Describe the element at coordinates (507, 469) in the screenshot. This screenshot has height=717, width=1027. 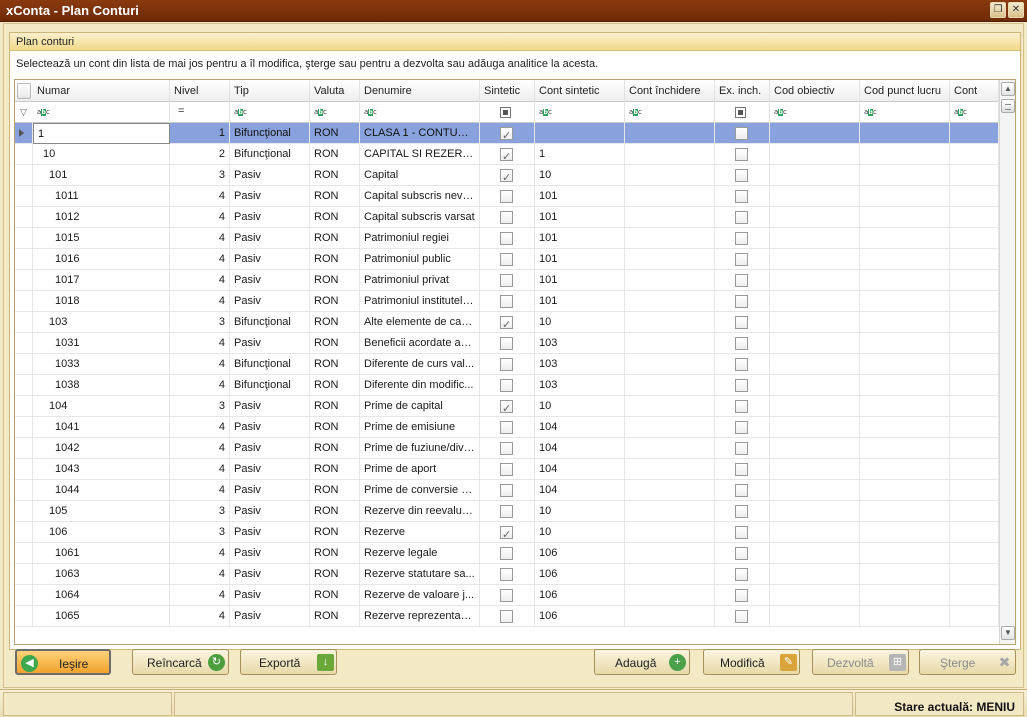
I see `table-row: 1043 4 Pasiv RON Prime de aport 104` at that location.